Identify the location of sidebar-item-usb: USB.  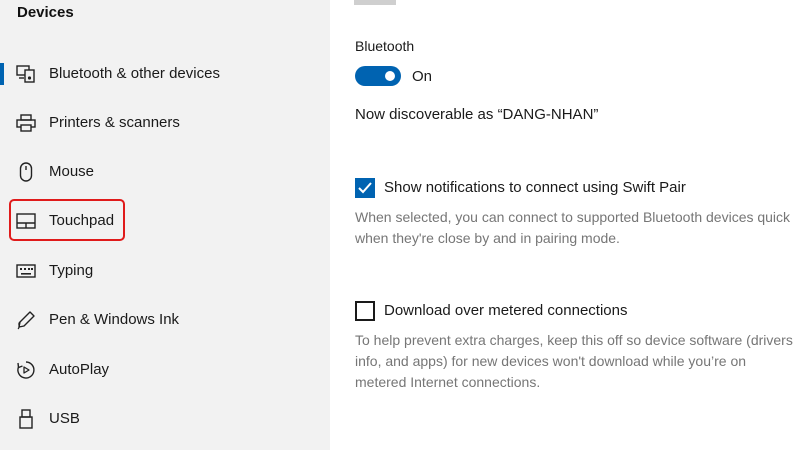
(165, 419).